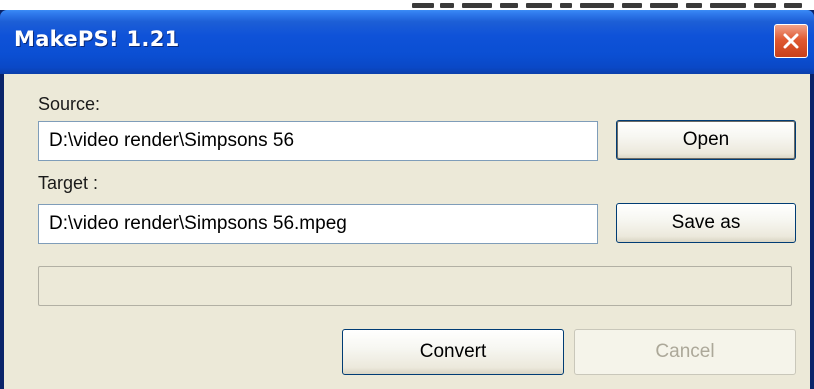 This screenshot has height=389, width=814. I want to click on close-button, so click(791, 41).